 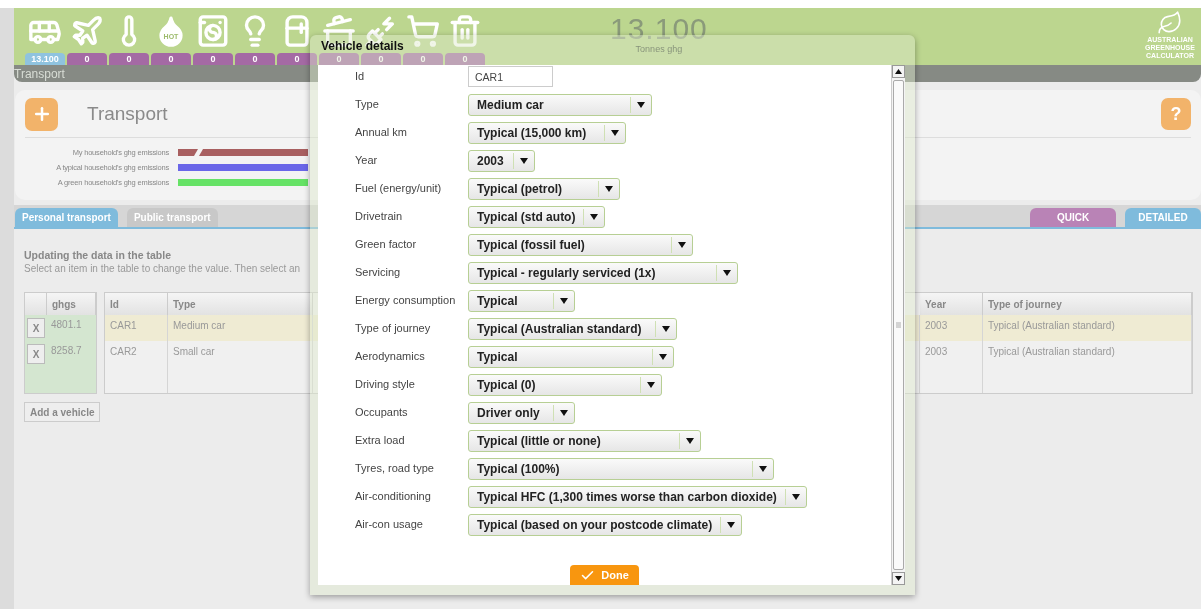 What do you see at coordinates (380, 439) in the screenshot?
I see `field-label: Extra load` at bounding box center [380, 439].